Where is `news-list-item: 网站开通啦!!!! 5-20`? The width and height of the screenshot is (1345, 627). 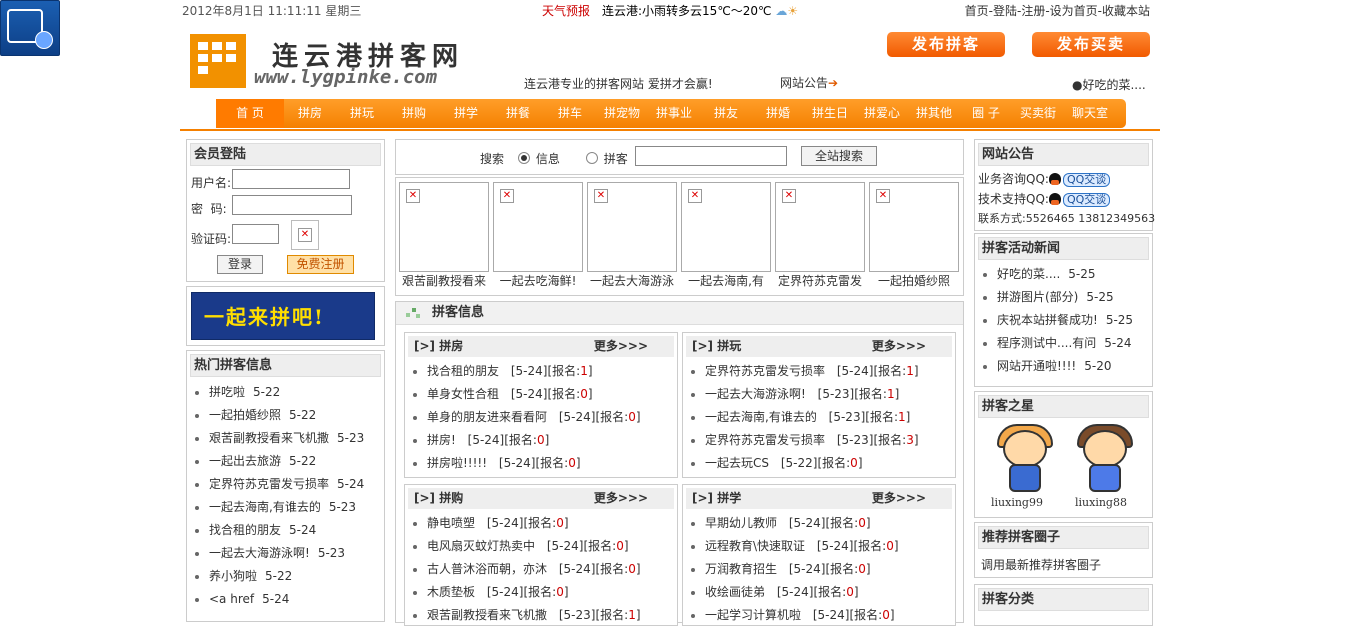 news-list-item: 网站开通啦!!!! 5-20 is located at coordinates (1063, 366).